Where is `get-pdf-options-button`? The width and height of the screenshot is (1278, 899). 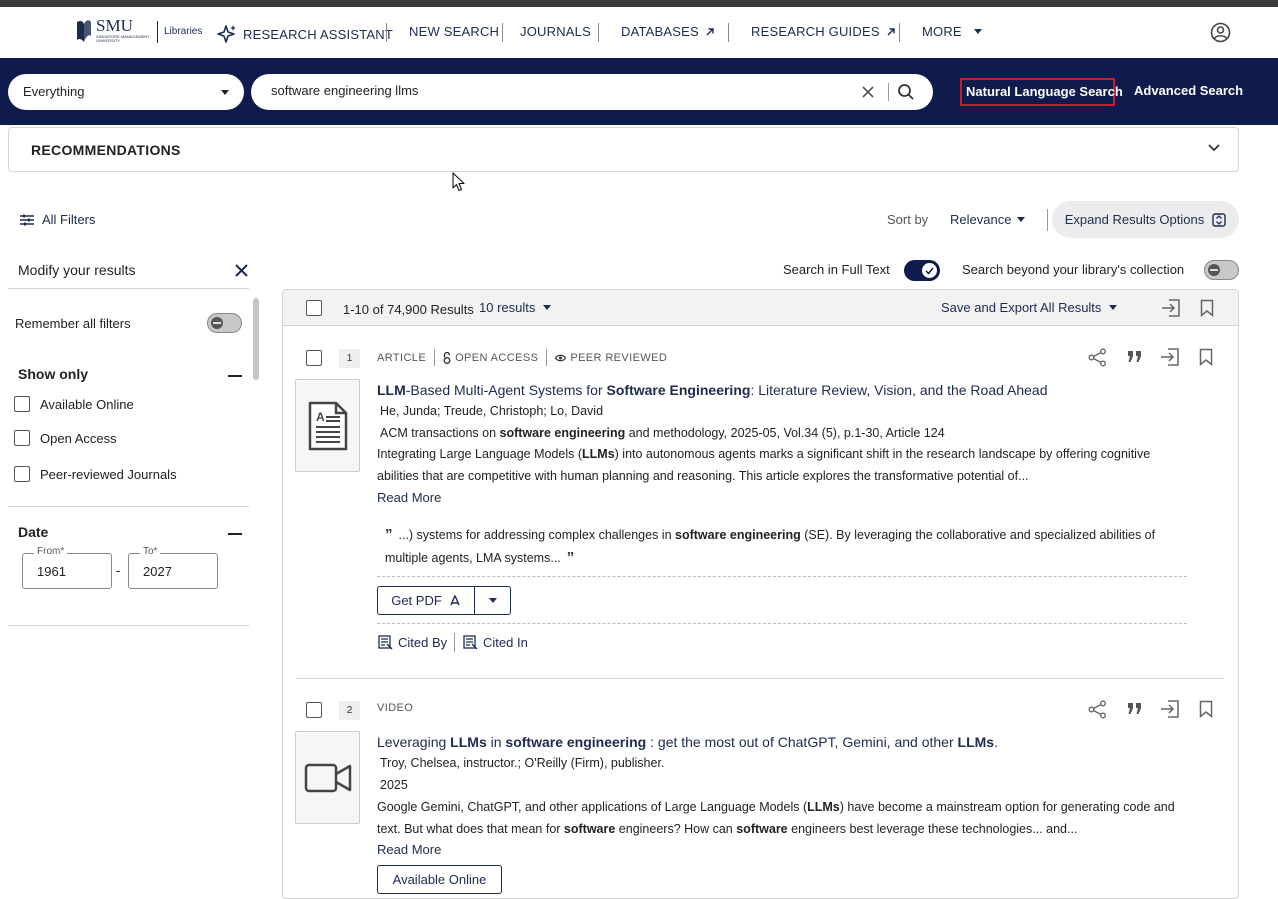 get-pdf-options-button is located at coordinates (492, 600).